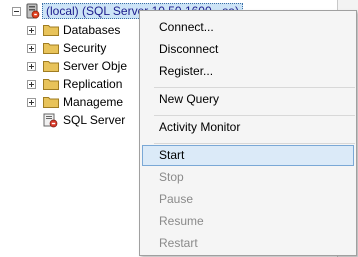 Image resolution: width=358 pixels, height=257 pixels. I want to click on tree-node-label: SQL Server, so click(94, 120).